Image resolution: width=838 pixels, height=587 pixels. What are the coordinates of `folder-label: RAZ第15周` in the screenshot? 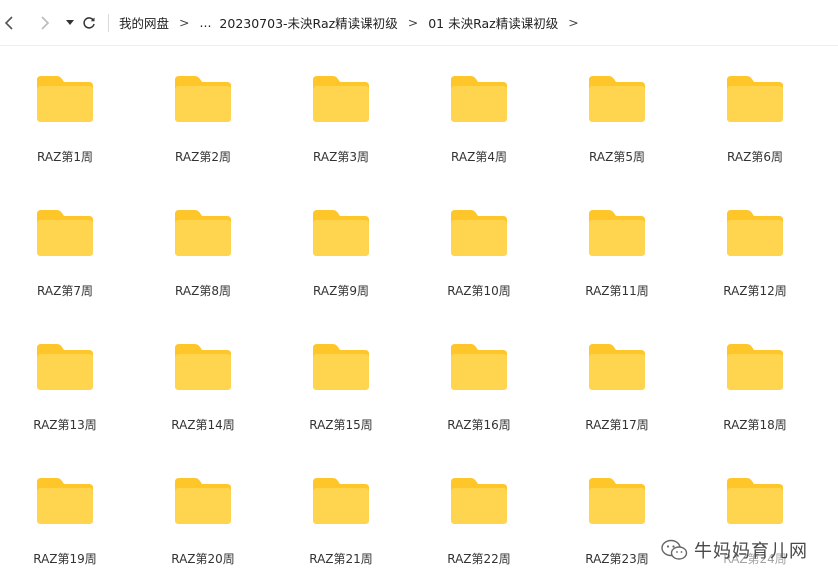 It's located at (341, 425).